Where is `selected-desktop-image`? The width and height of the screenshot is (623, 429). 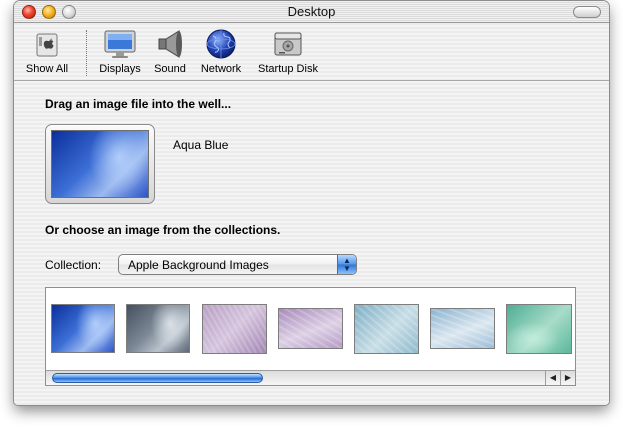
selected-desktop-image is located at coordinates (100, 164).